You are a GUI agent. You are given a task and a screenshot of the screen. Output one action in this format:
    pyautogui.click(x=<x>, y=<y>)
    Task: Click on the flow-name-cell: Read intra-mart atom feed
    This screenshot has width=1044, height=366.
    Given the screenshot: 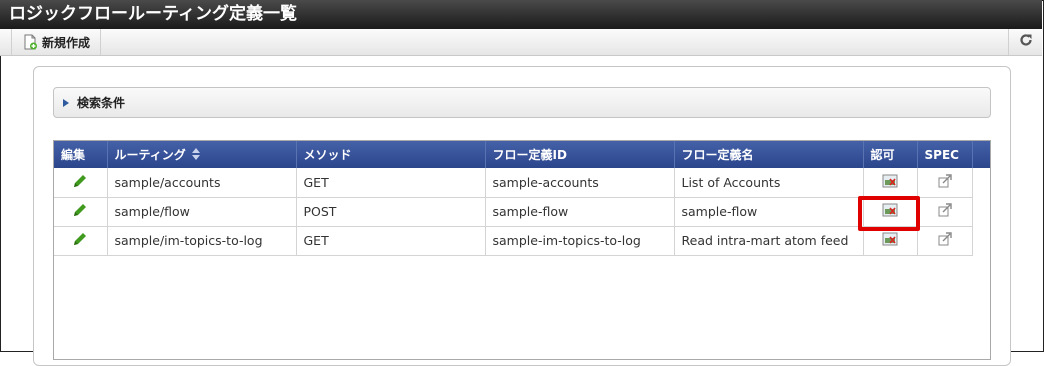 What is the action you would take?
    pyautogui.click(x=769, y=241)
    